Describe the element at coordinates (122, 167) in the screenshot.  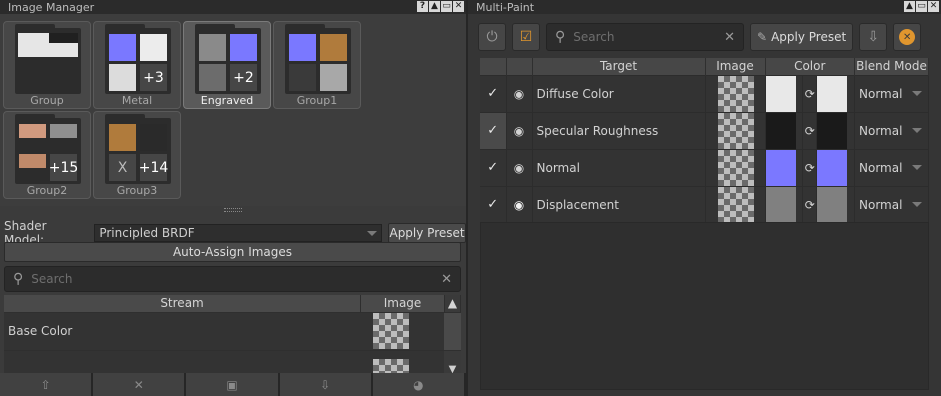
I see `missing-image-icon: X` at that location.